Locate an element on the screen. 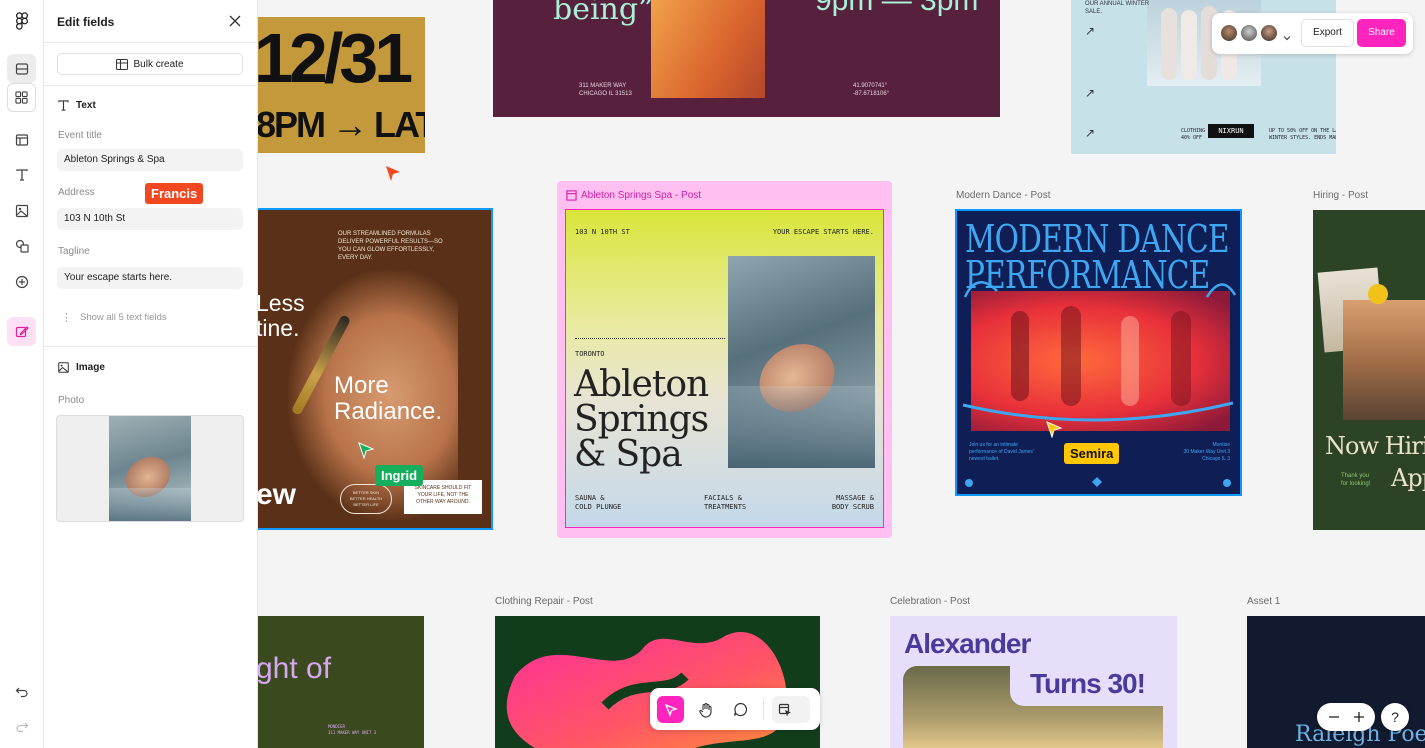  clothing-frame-label: Clothing Repair - Post is located at coordinates (544, 601).